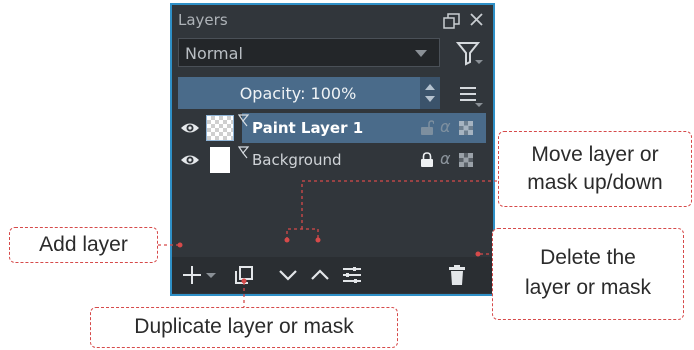 Image resolution: width=694 pixels, height=350 pixels. I want to click on callout-text: Move layer or, so click(595, 154).